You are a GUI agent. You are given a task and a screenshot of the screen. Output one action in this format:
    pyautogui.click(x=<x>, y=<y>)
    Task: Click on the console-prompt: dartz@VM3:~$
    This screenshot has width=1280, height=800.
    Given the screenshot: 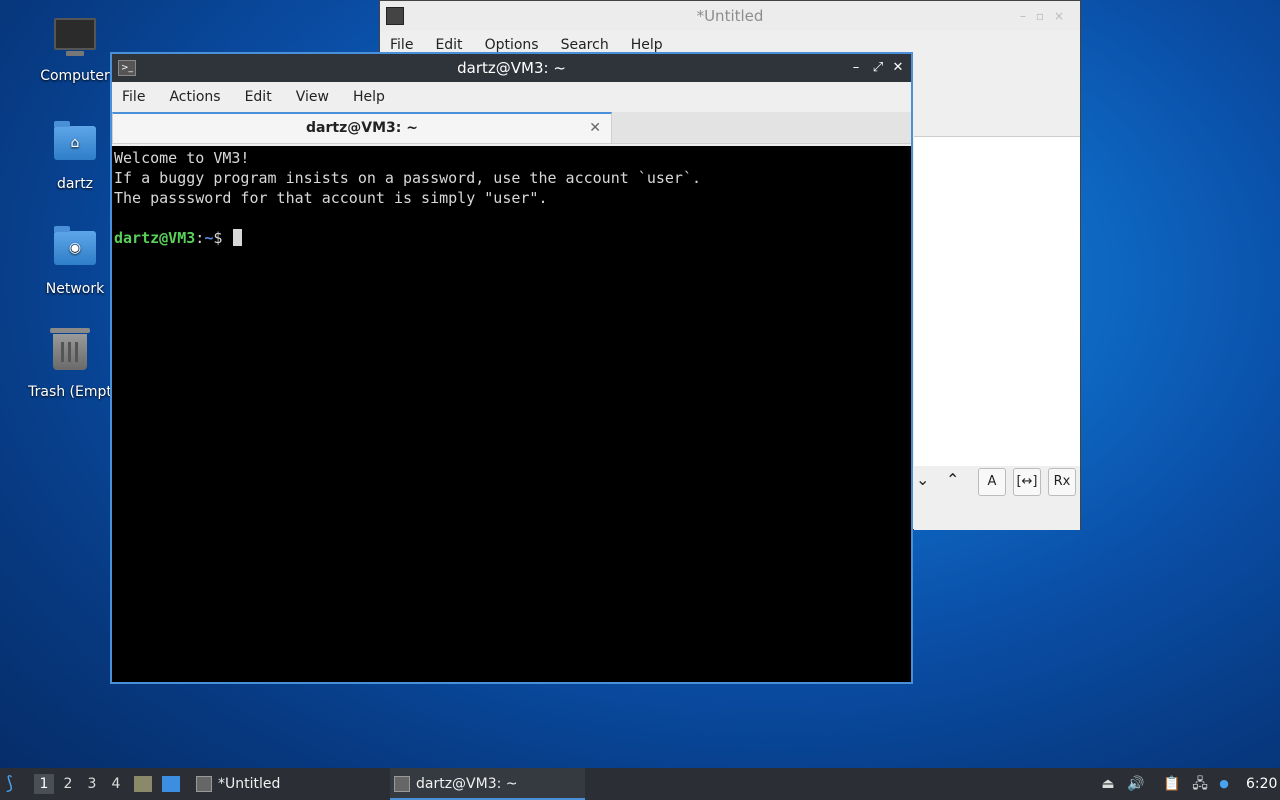 What is the action you would take?
    pyautogui.click(x=511, y=238)
    